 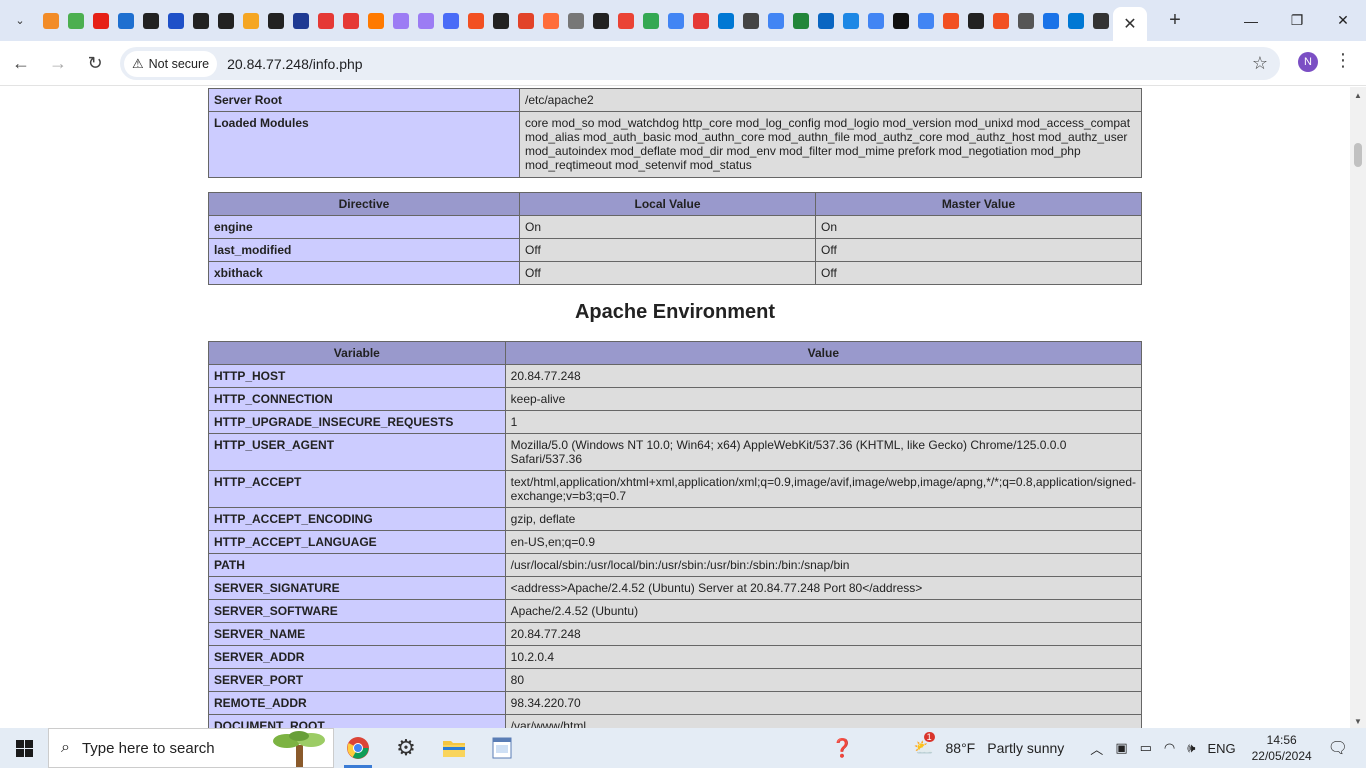 What do you see at coordinates (358, 748) in the screenshot?
I see `taskbar-chrome` at bounding box center [358, 748].